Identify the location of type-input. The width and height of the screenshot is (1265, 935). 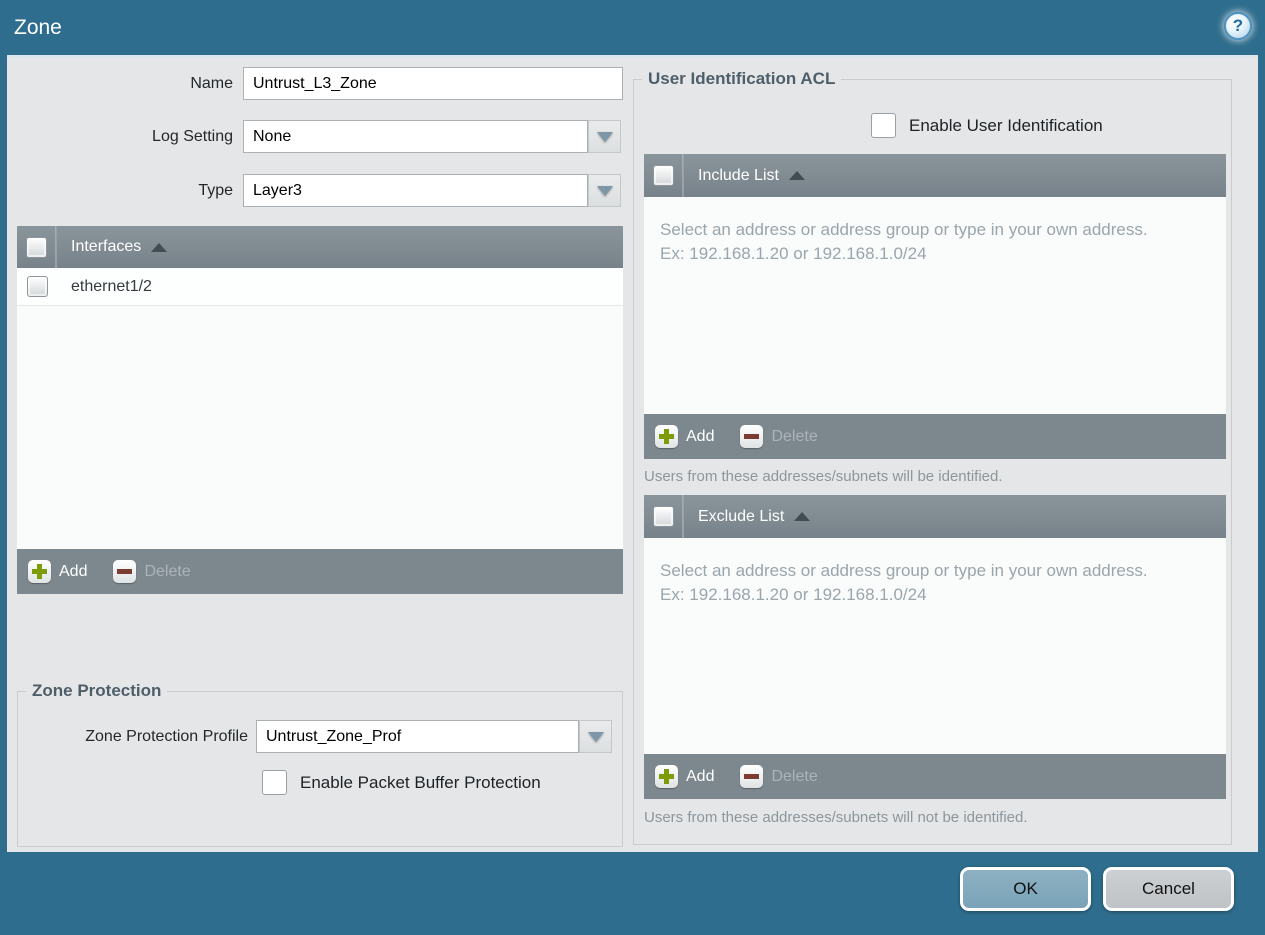
(415, 190).